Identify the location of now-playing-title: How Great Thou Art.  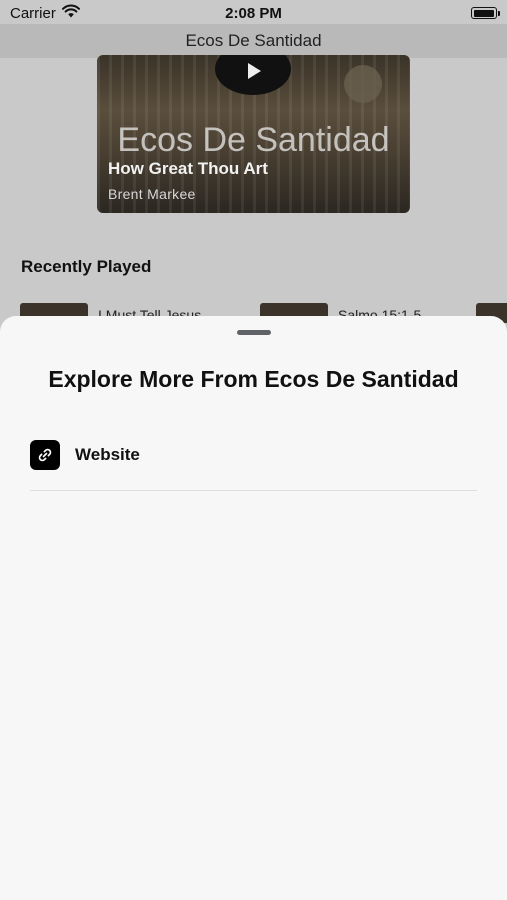
(188, 168).